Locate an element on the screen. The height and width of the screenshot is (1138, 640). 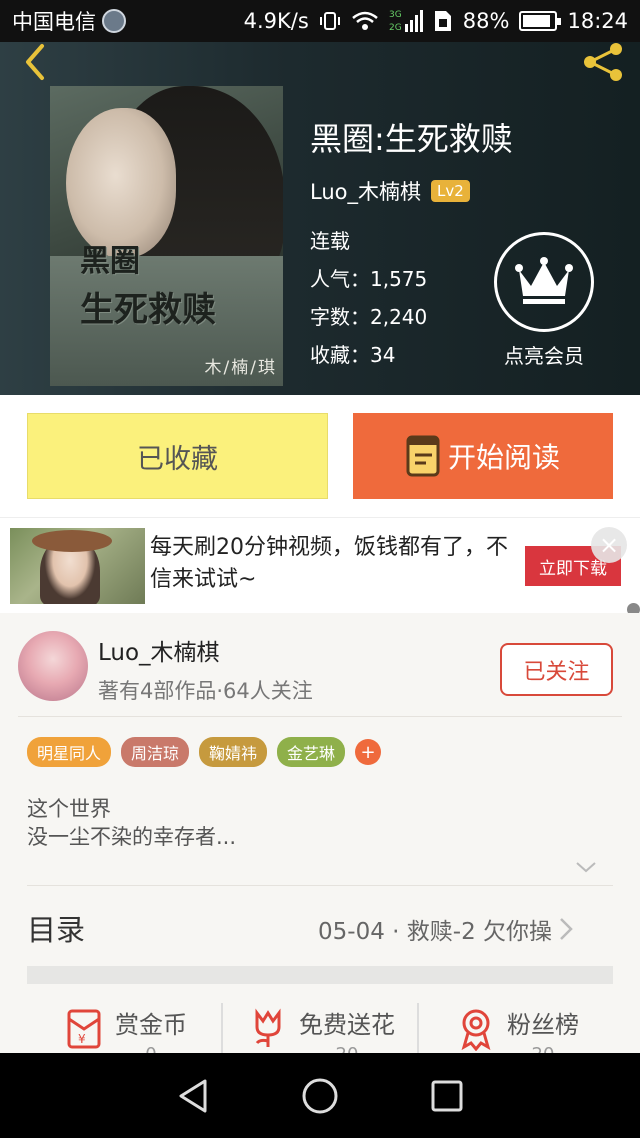
share-icon is located at coordinates (603, 62).